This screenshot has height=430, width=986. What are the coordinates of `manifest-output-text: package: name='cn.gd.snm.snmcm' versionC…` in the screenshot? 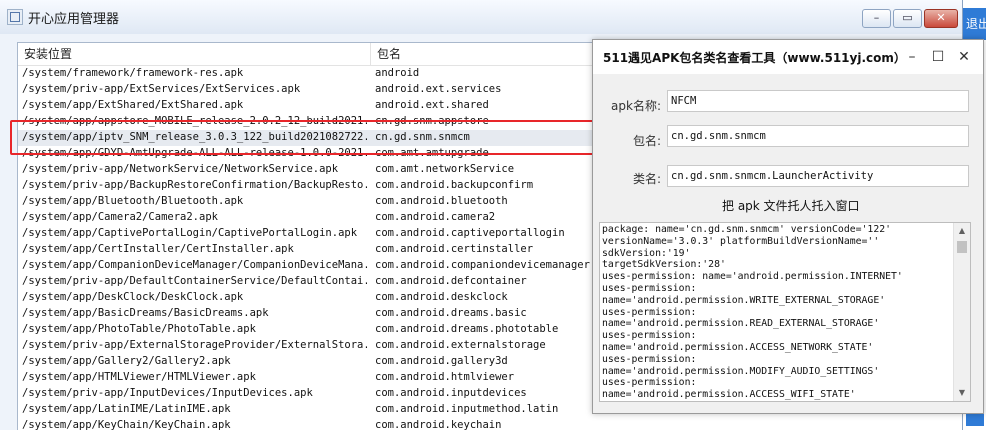 It's located at (752, 312).